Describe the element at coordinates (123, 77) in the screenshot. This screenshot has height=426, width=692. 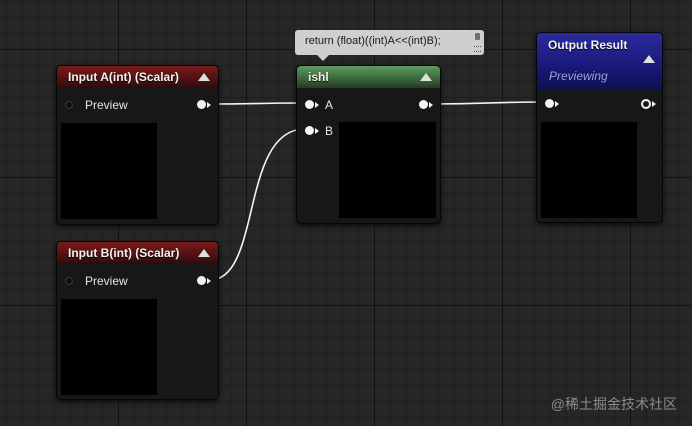
I see `node-input-a-title: Input A(int) (Scalar)` at that location.